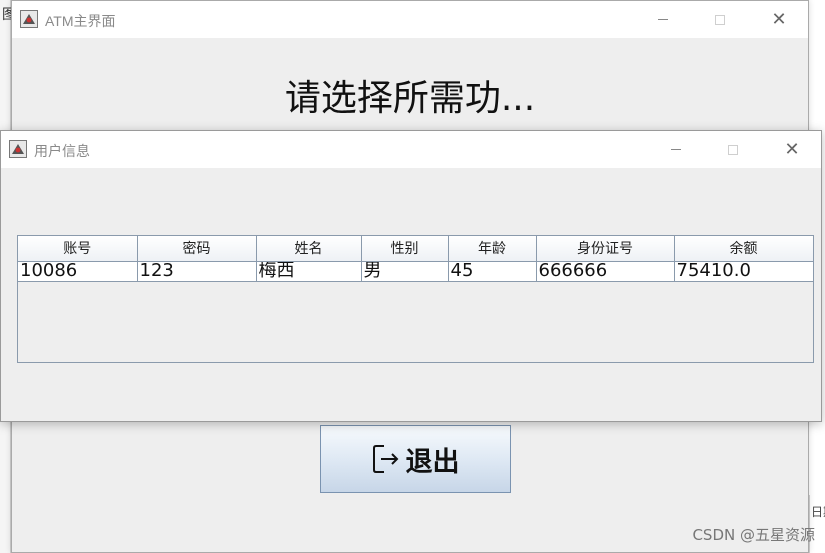  I want to click on cell-id-number: 666666, so click(605, 271).